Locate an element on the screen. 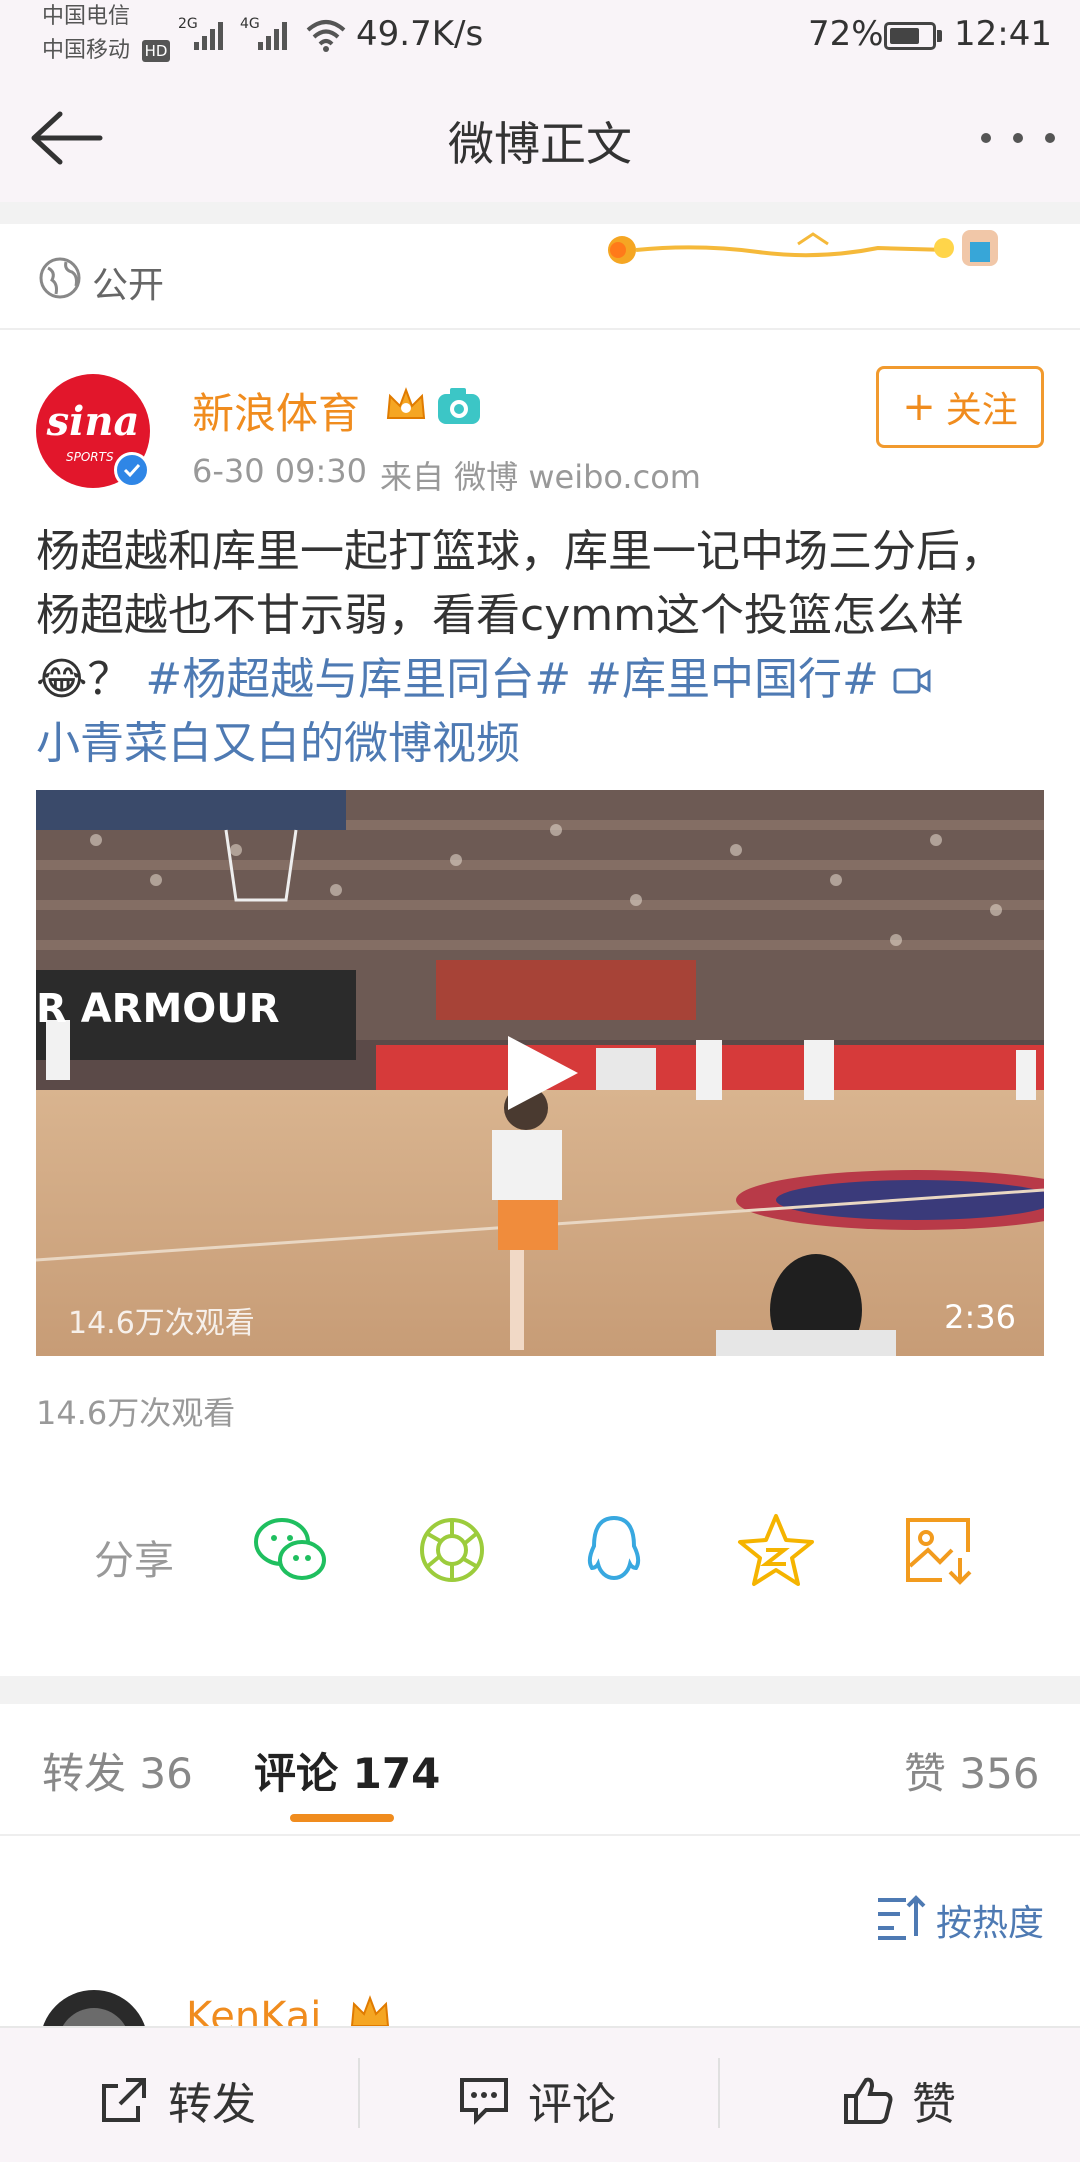 This screenshot has width=1080, height=2162. avatar-logo-text: sina is located at coordinates (93, 421).